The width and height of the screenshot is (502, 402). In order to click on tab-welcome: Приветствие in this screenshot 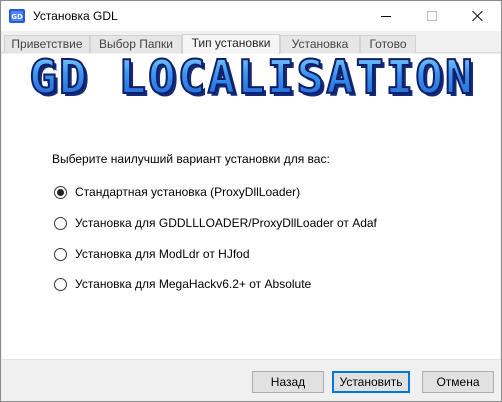, I will do `click(47, 44)`.